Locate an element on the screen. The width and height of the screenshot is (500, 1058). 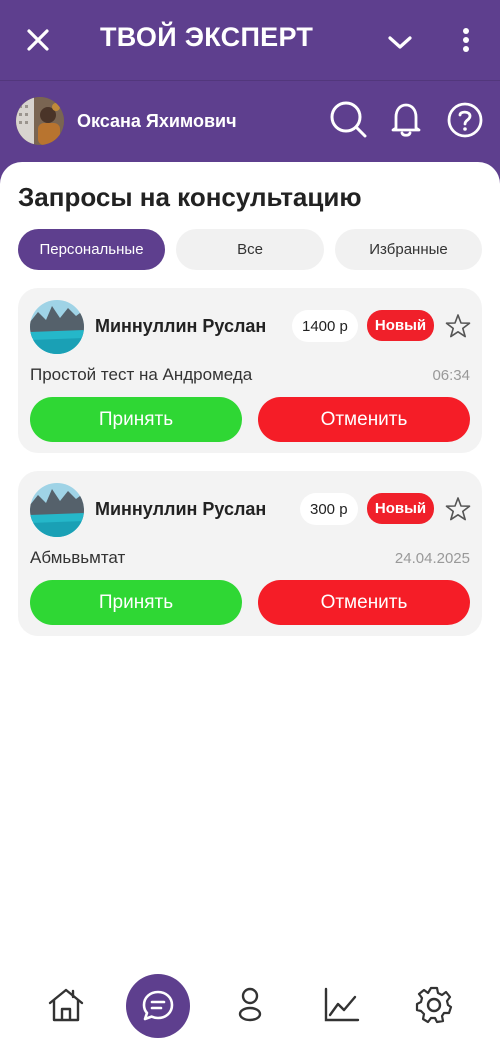
search-icon is located at coordinates (348, 119).